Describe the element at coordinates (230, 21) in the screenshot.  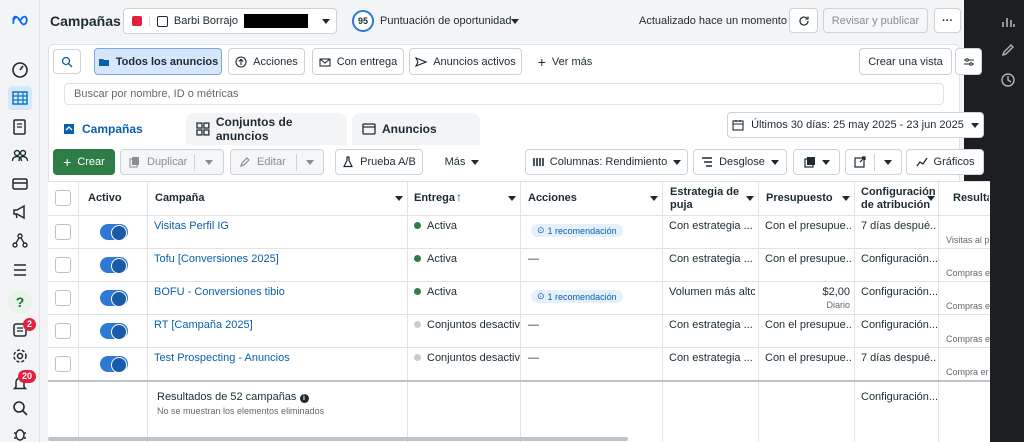
I see `account-selector: | Barbi Borrajo` at that location.